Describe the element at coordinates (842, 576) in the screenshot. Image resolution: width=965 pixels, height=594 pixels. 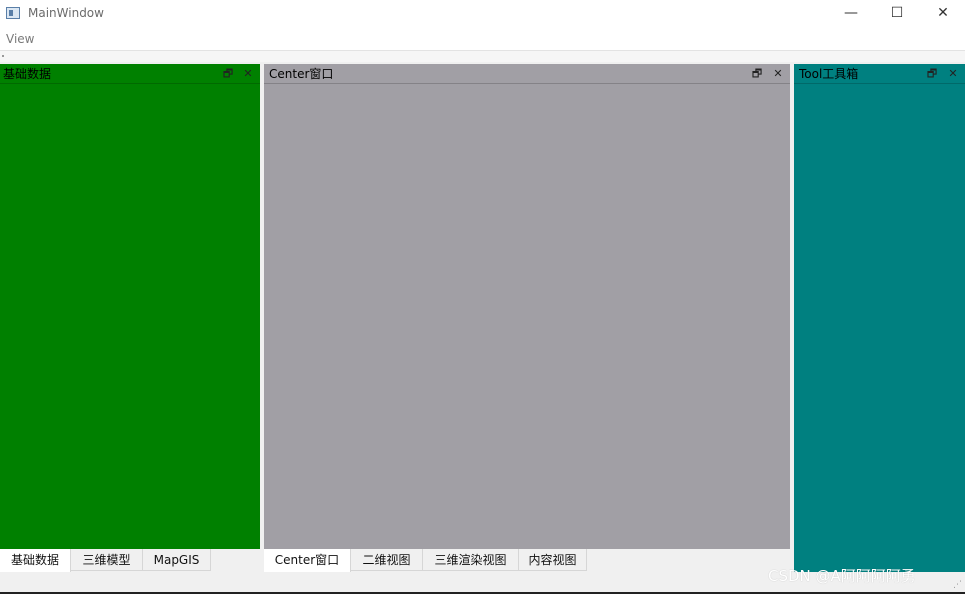
I see `watermark-text: CSDN @A阿阿阿阿勇` at that location.